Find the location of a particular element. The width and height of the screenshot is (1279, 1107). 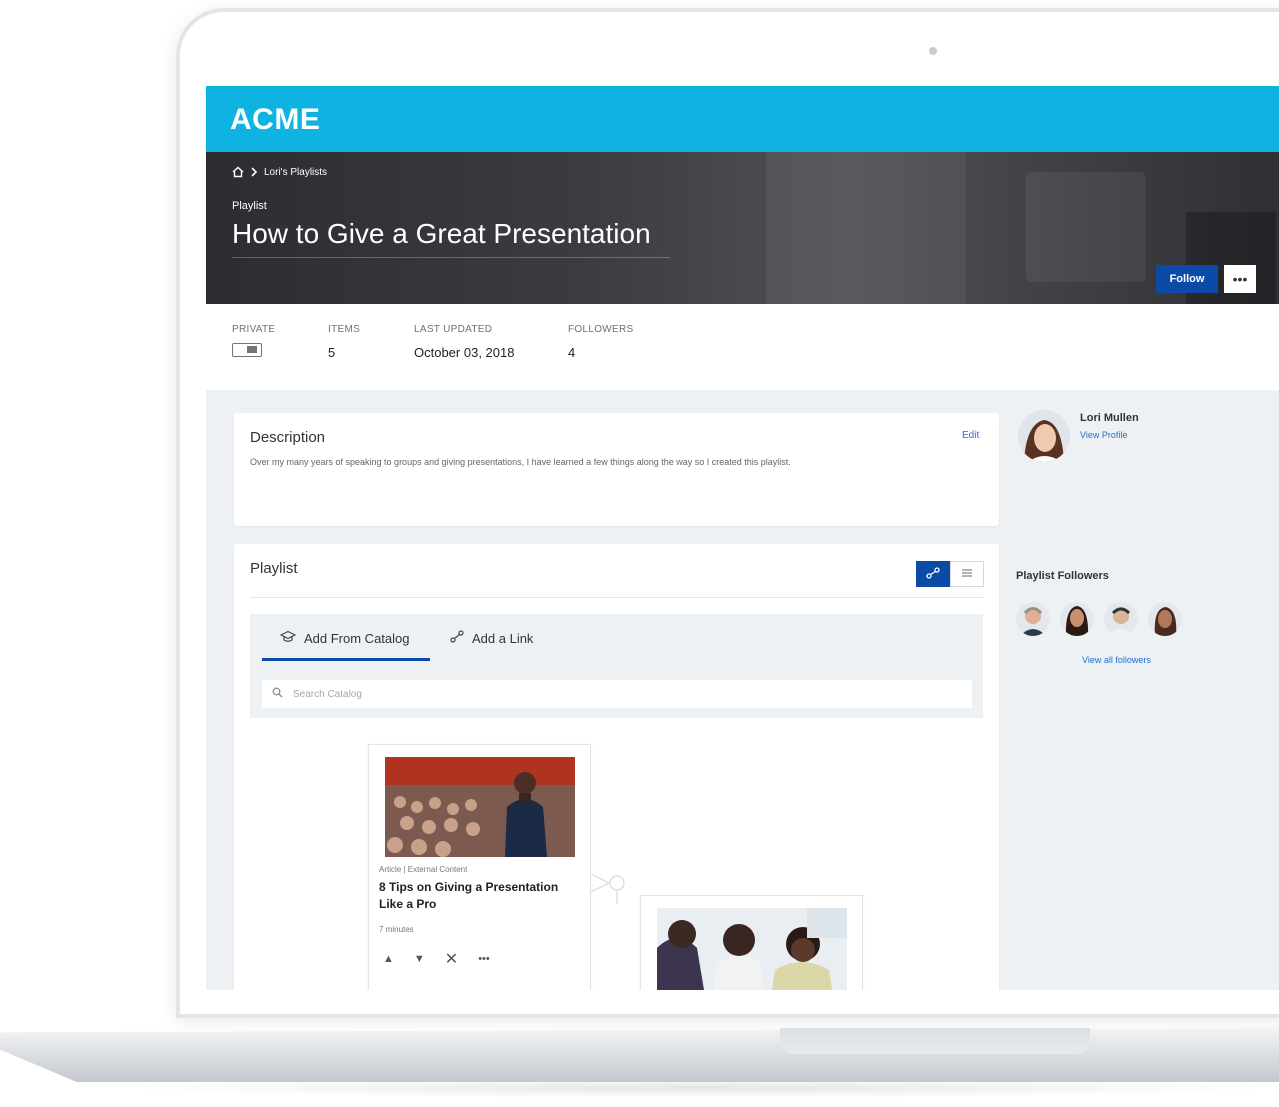

search-icon is located at coordinates (277, 694).